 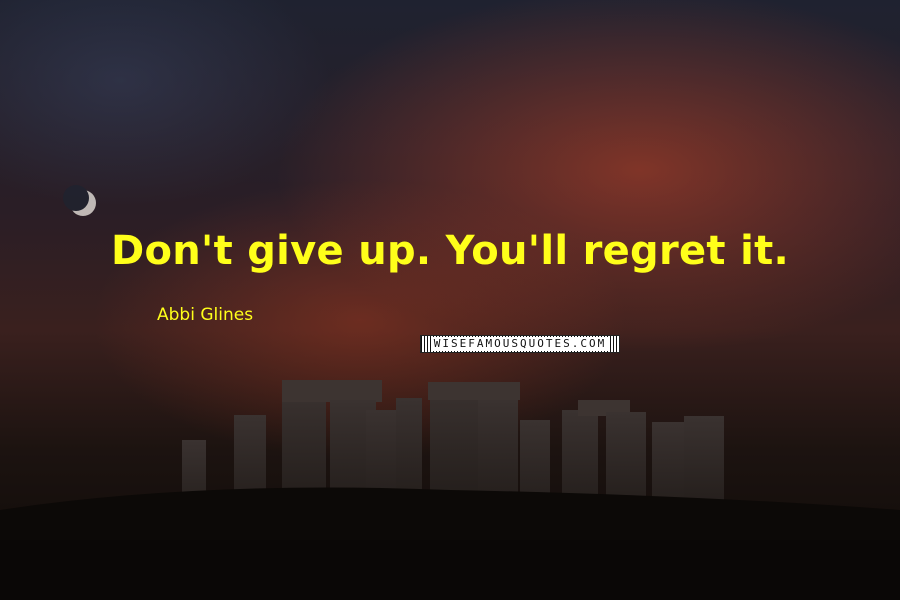 I want to click on site-logo-text: WISEFAMOUSQUOTES.COM, so click(x=520, y=344).